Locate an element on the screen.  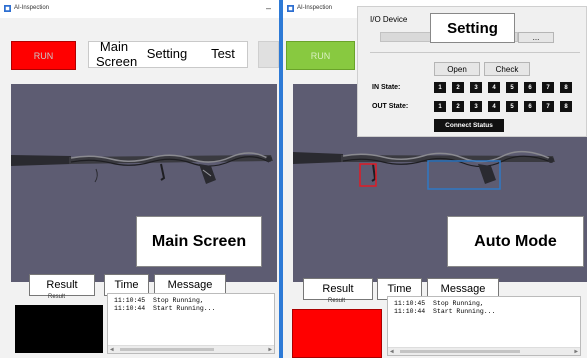
in-state-label: IN State: is located at coordinates (386, 87).